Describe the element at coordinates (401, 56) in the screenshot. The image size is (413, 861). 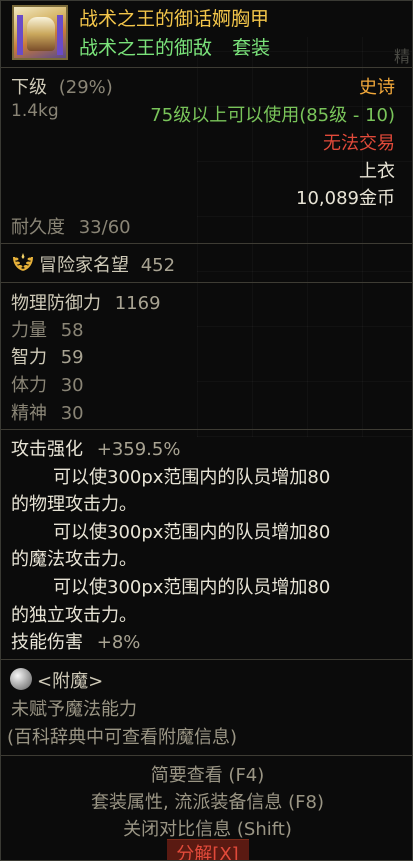
I see `faint-label: 精` at that location.